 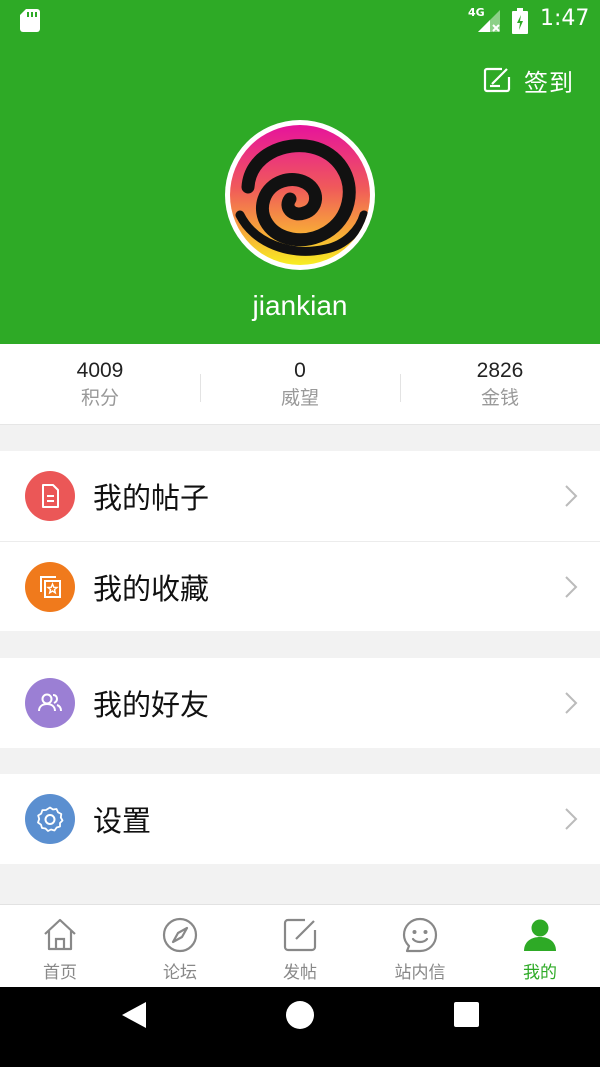 I want to click on avatar-image, so click(x=300, y=195).